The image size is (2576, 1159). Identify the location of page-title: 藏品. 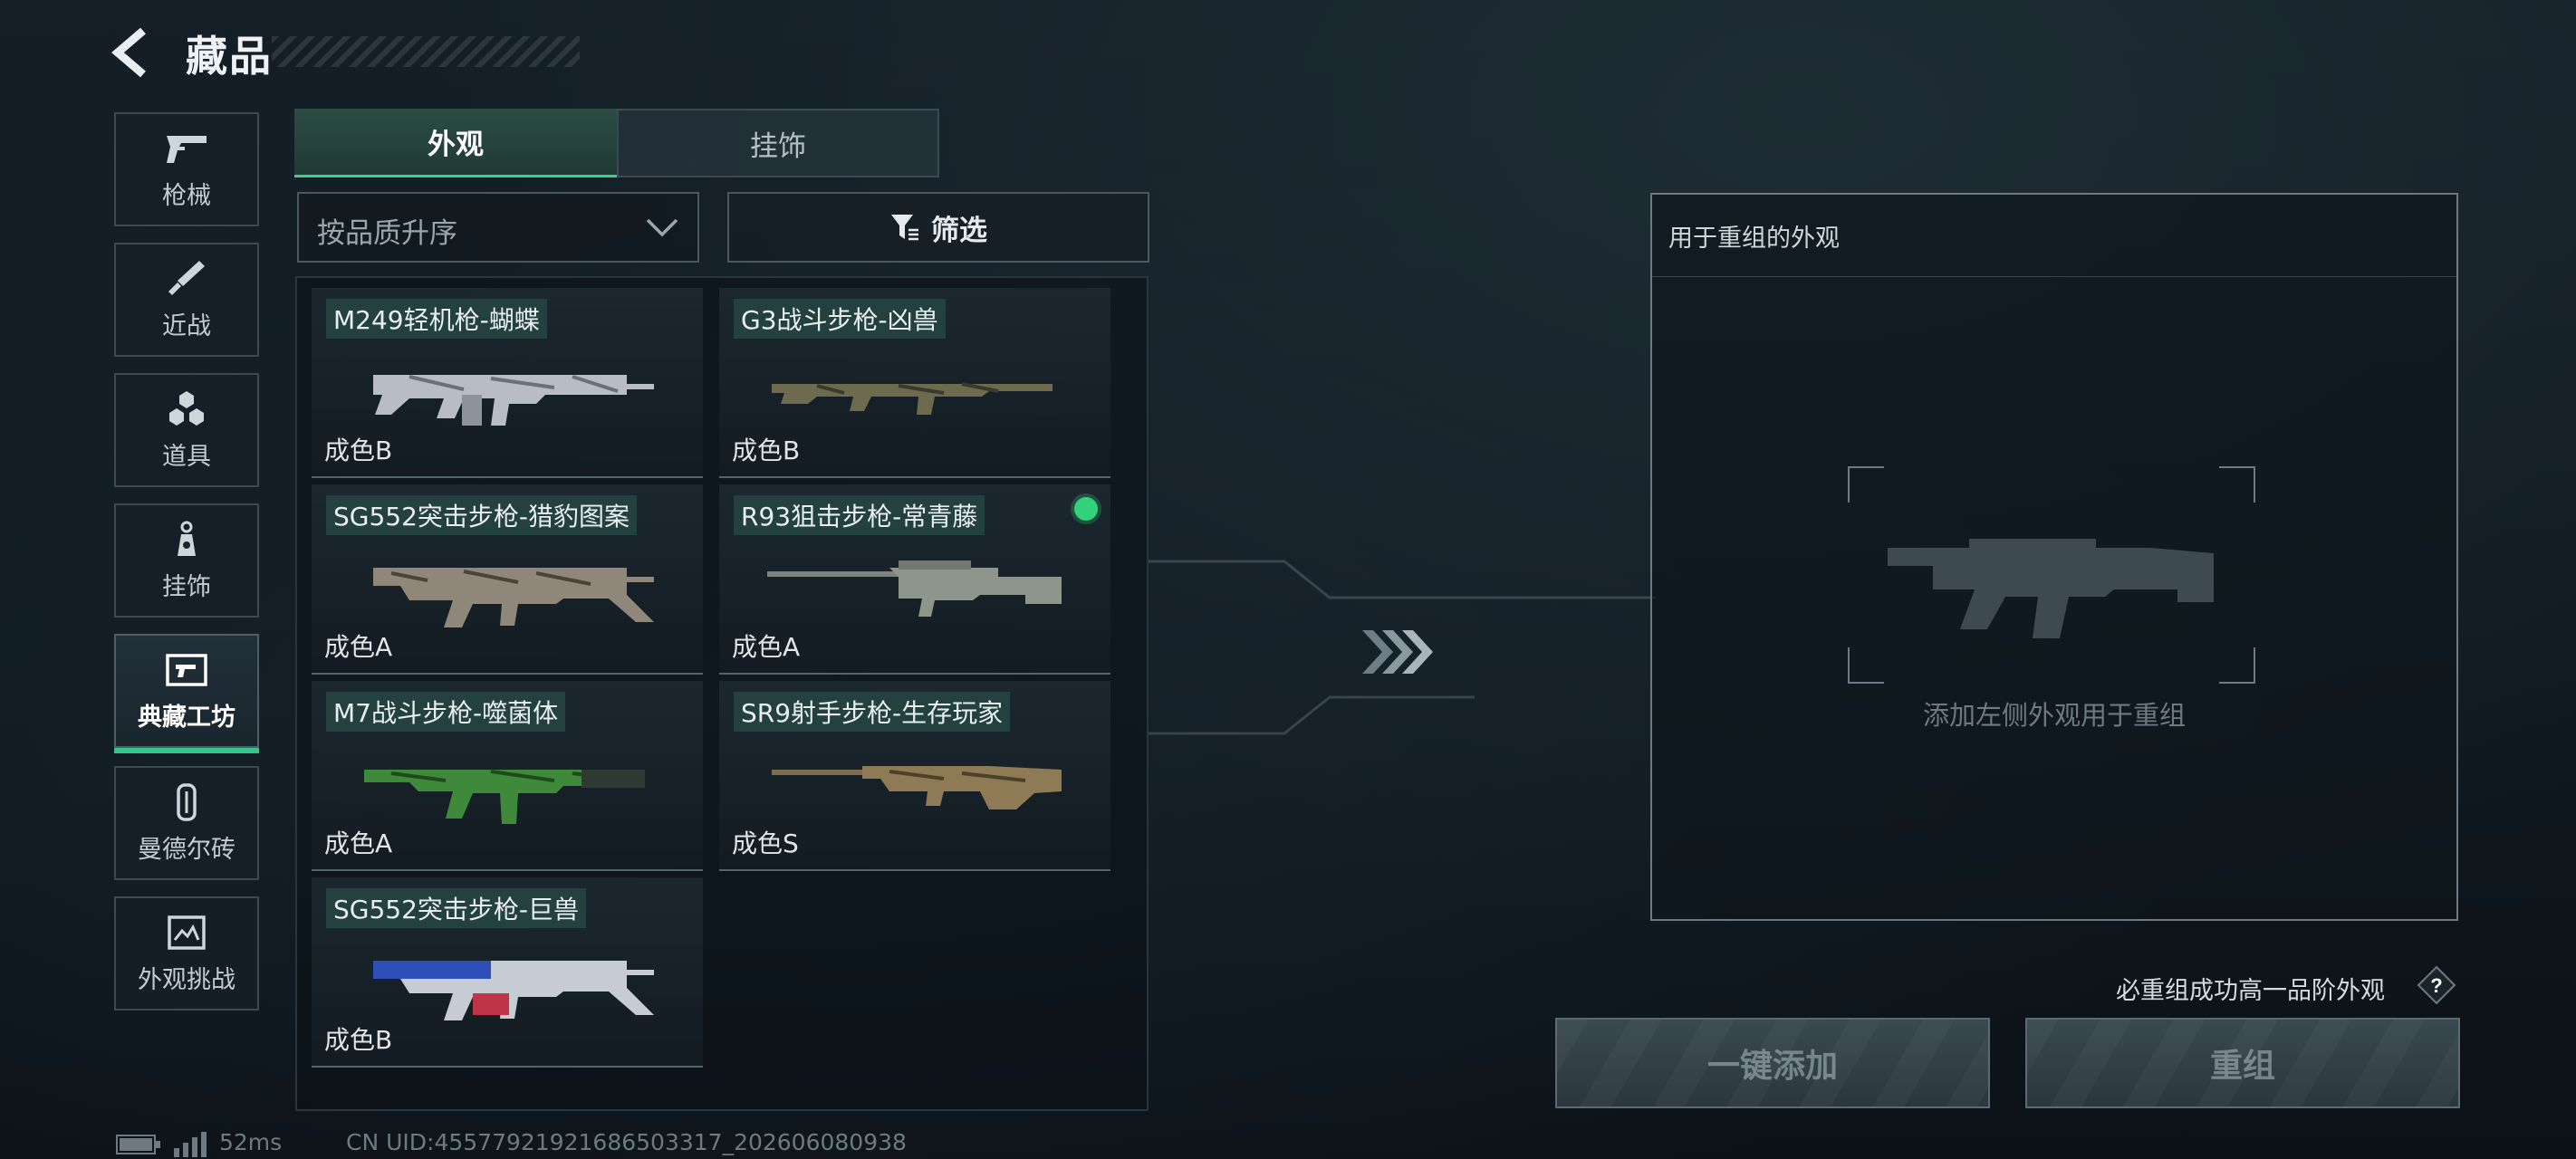
(229, 57).